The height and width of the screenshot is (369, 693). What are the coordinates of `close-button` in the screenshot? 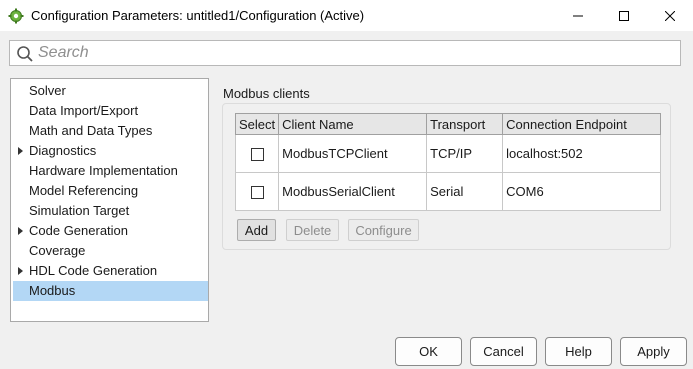 It's located at (670, 15).